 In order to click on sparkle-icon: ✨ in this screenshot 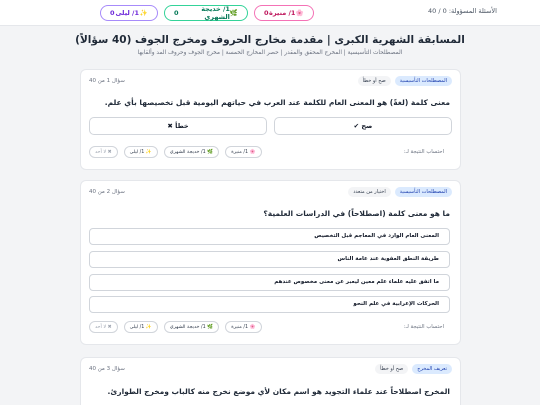, I will do `click(143, 13)`.